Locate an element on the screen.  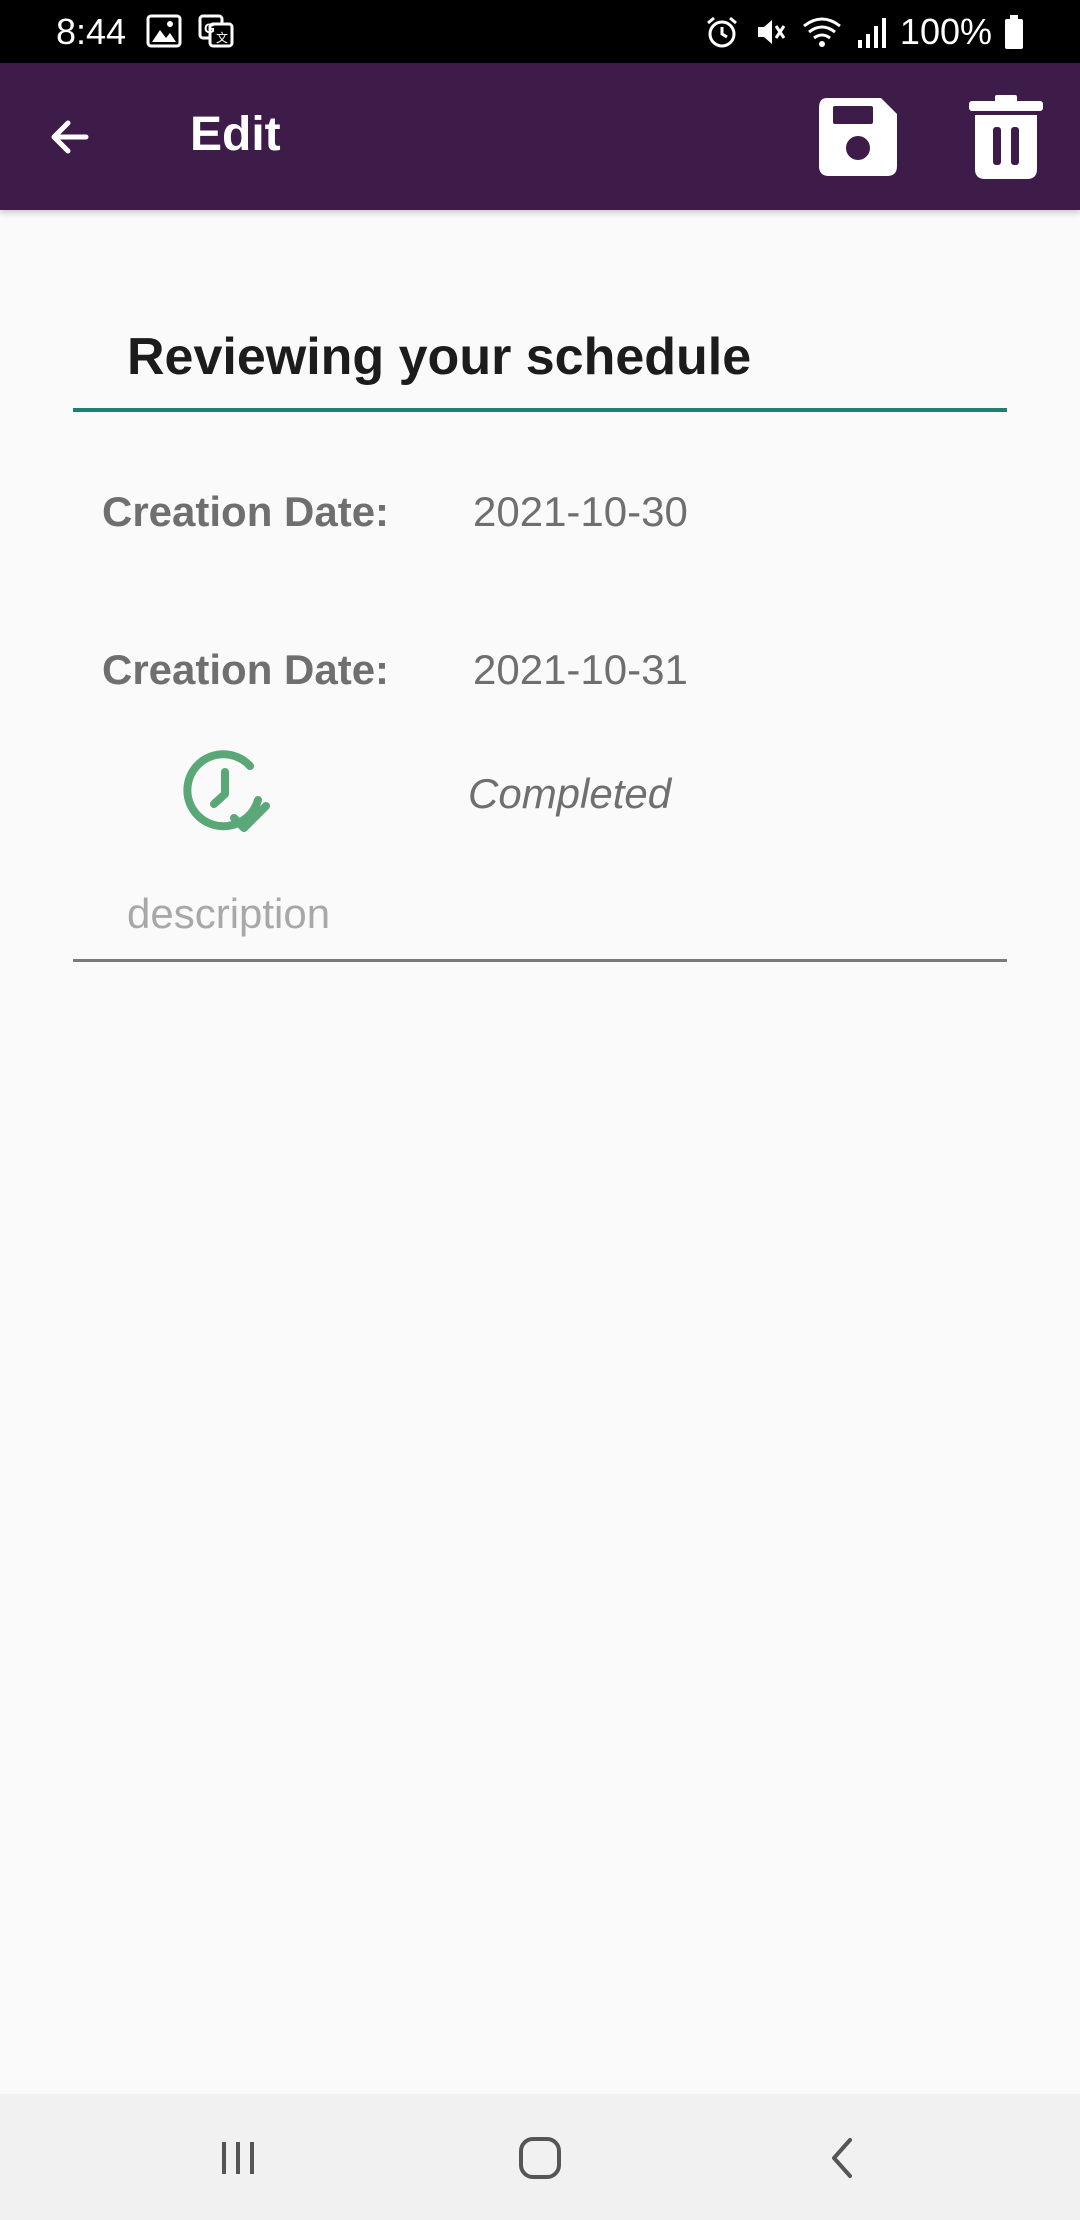
system-nav-bar is located at coordinates (540, 2157).